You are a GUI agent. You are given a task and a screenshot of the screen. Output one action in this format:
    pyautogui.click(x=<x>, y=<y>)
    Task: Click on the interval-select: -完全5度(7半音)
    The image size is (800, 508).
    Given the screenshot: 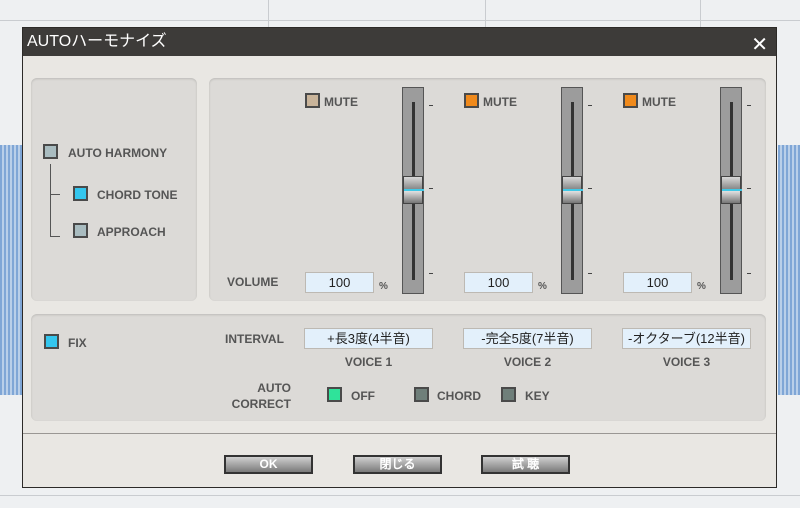 What is the action you would take?
    pyautogui.click(x=527, y=338)
    